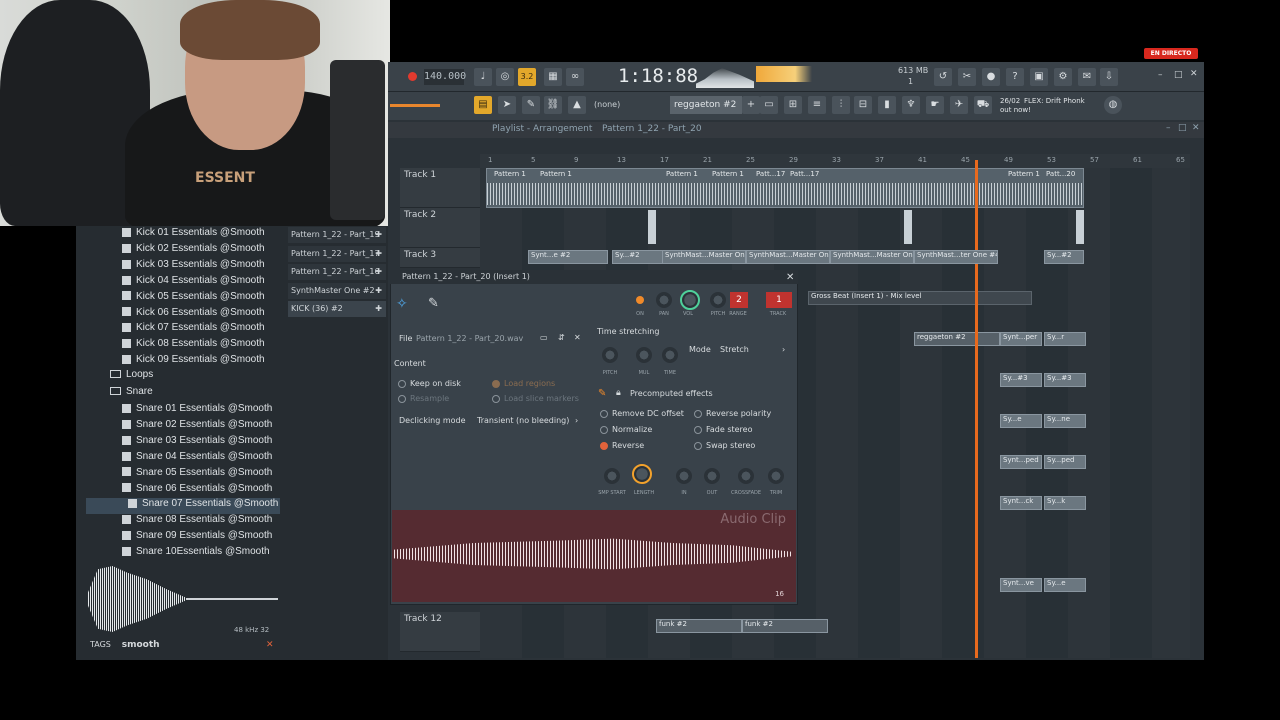 This screenshot has height=720, width=1280. I want to click on mode-select: Stretch, so click(734, 349).